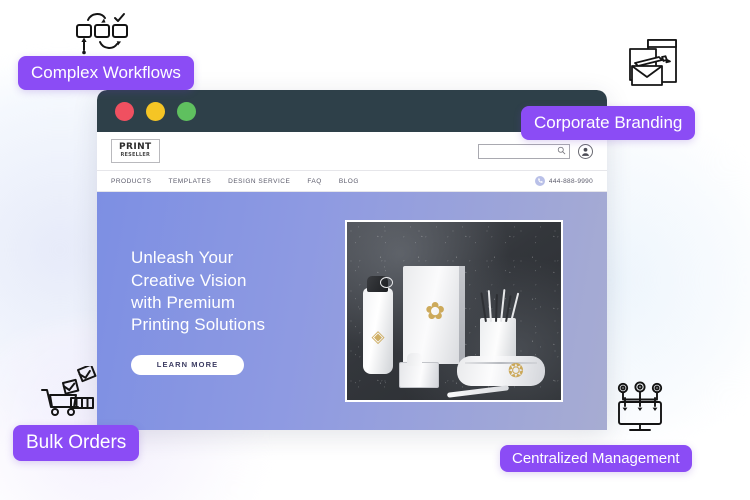 This screenshot has width=750, height=500. What do you see at coordinates (155, 111) in the screenshot?
I see `window-minimize-button` at bounding box center [155, 111].